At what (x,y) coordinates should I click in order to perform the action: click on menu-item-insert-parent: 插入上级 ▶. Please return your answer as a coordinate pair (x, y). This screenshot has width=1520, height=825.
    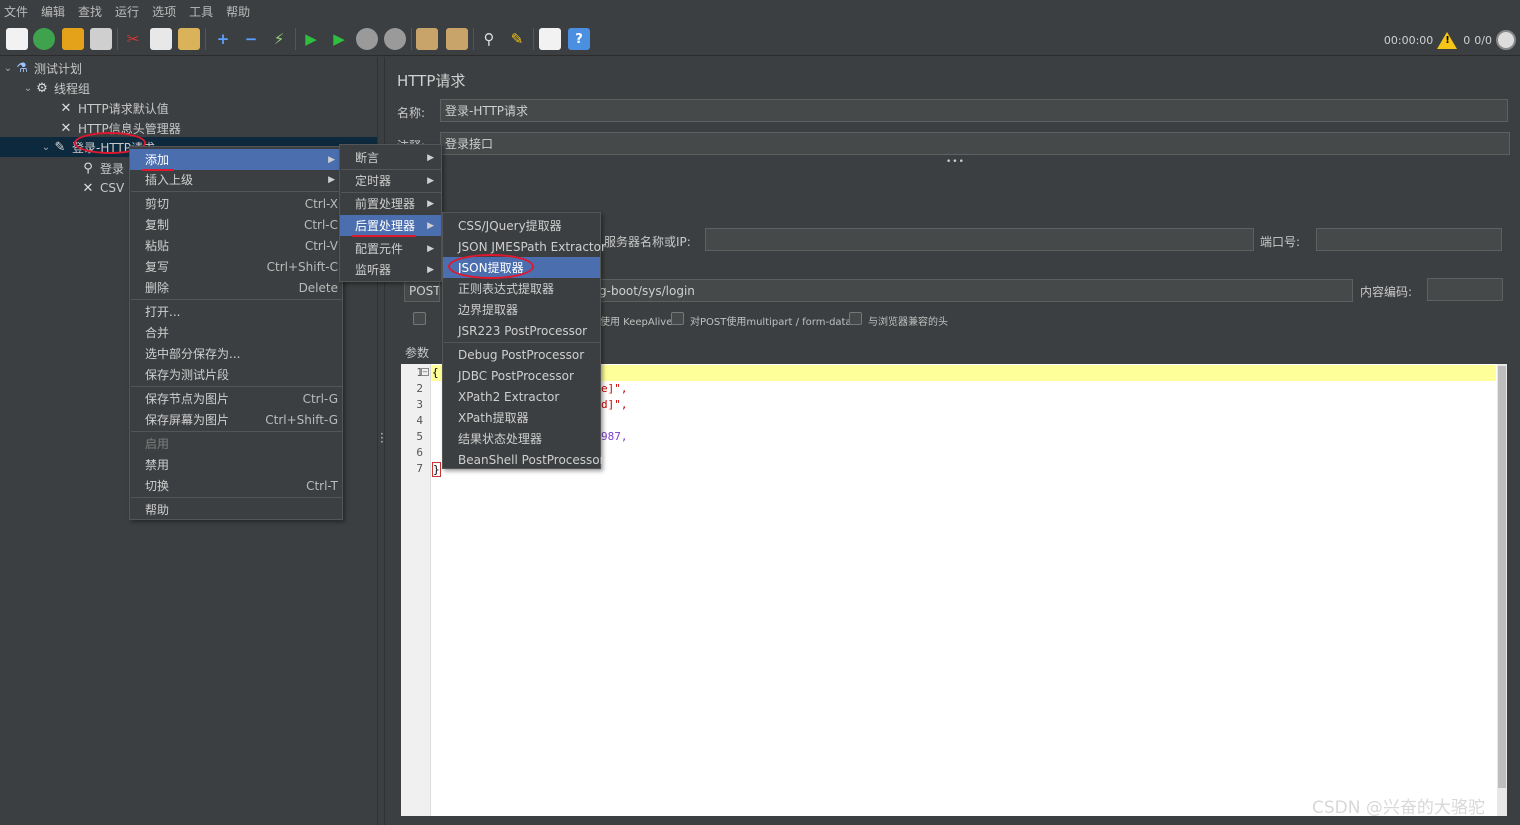
    Looking at the image, I should click on (236, 179).